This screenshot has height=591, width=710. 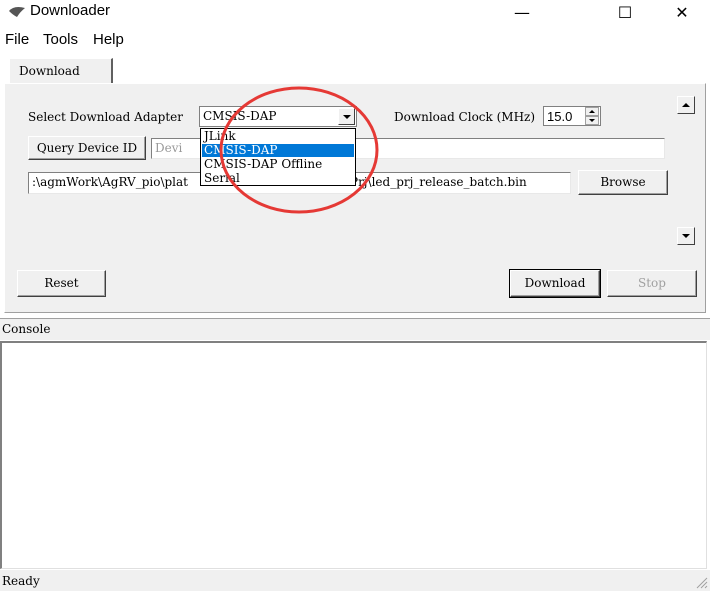 I want to click on status-bar: Ready, so click(x=355, y=580).